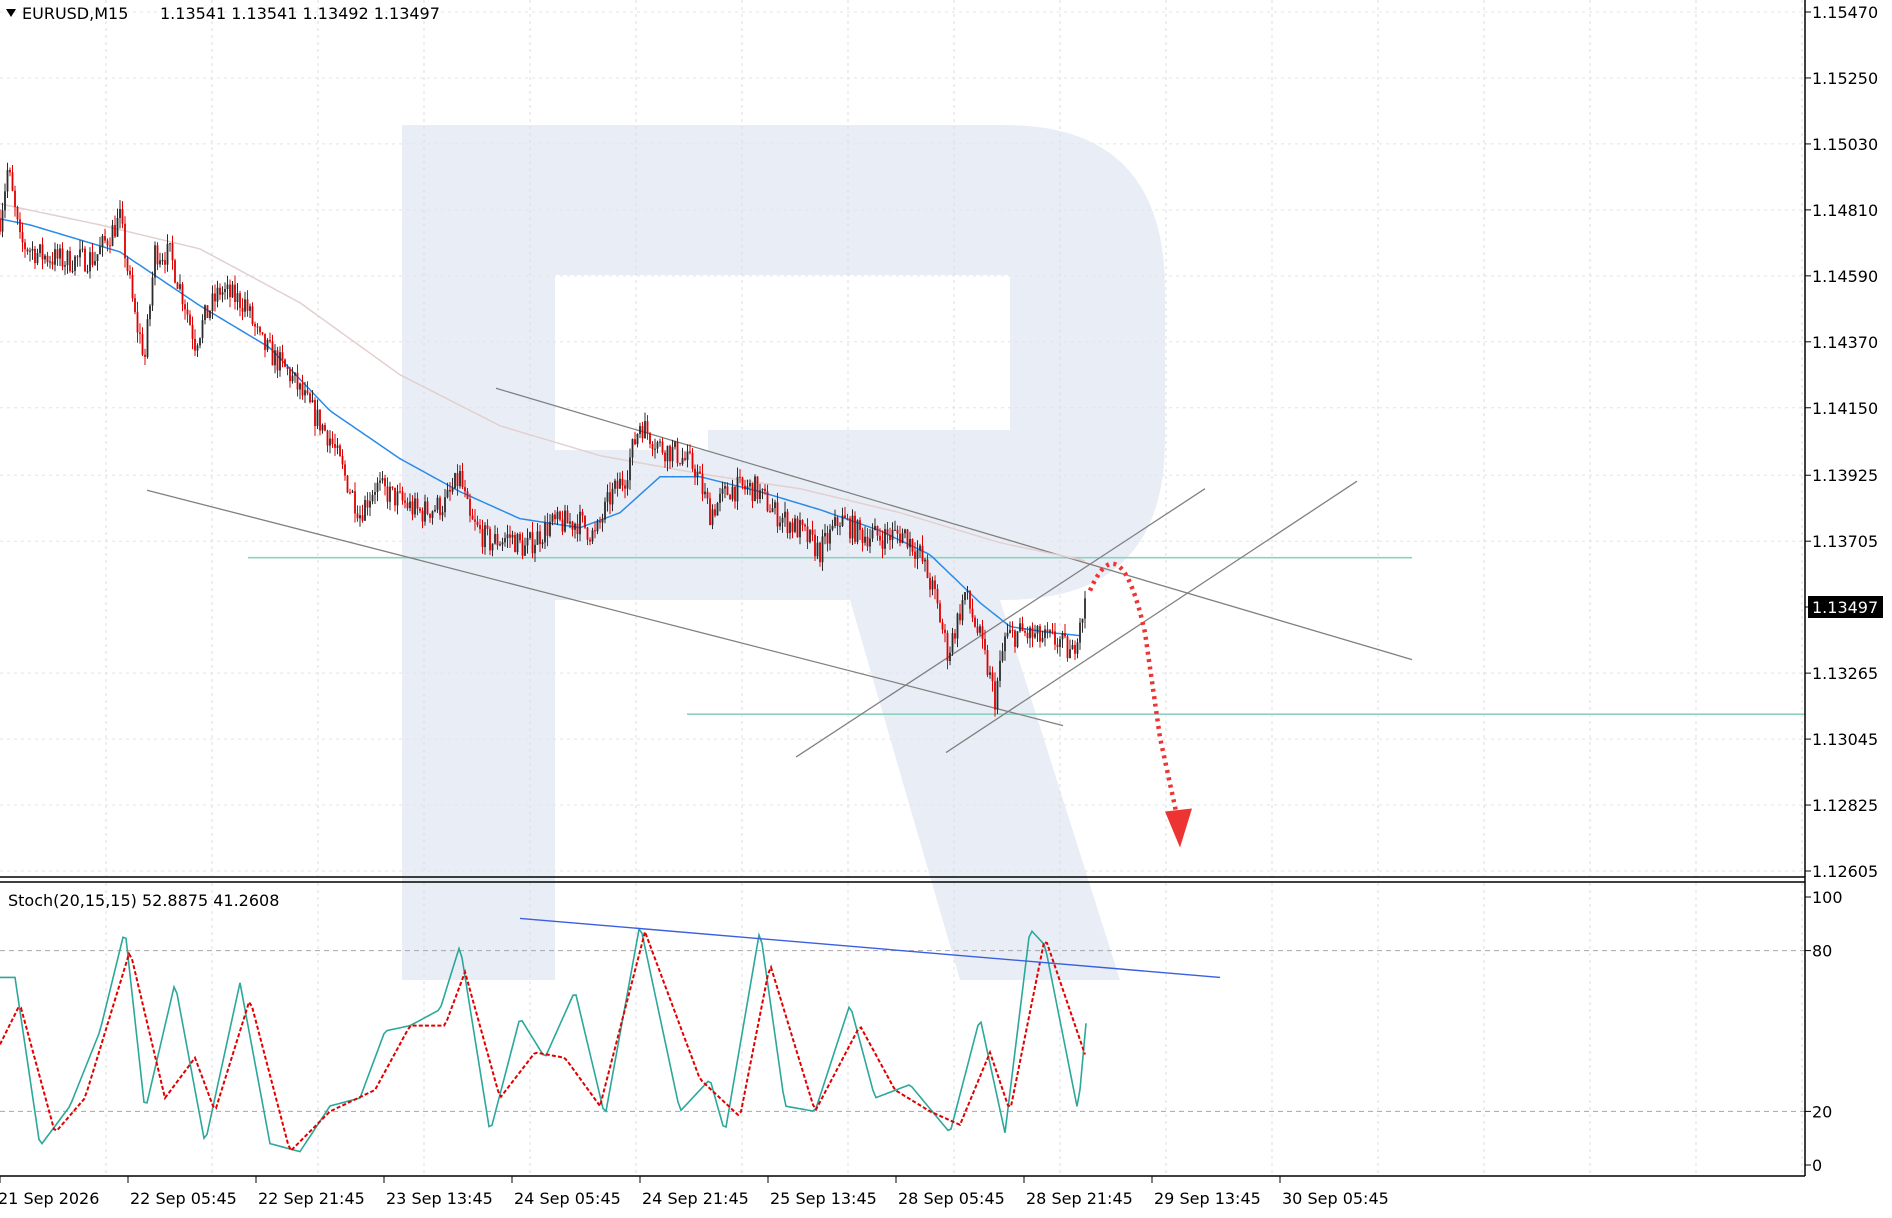  Describe the element at coordinates (695, 1198) in the screenshot. I see `time-tick-label: 24 Sep 21:45` at that location.